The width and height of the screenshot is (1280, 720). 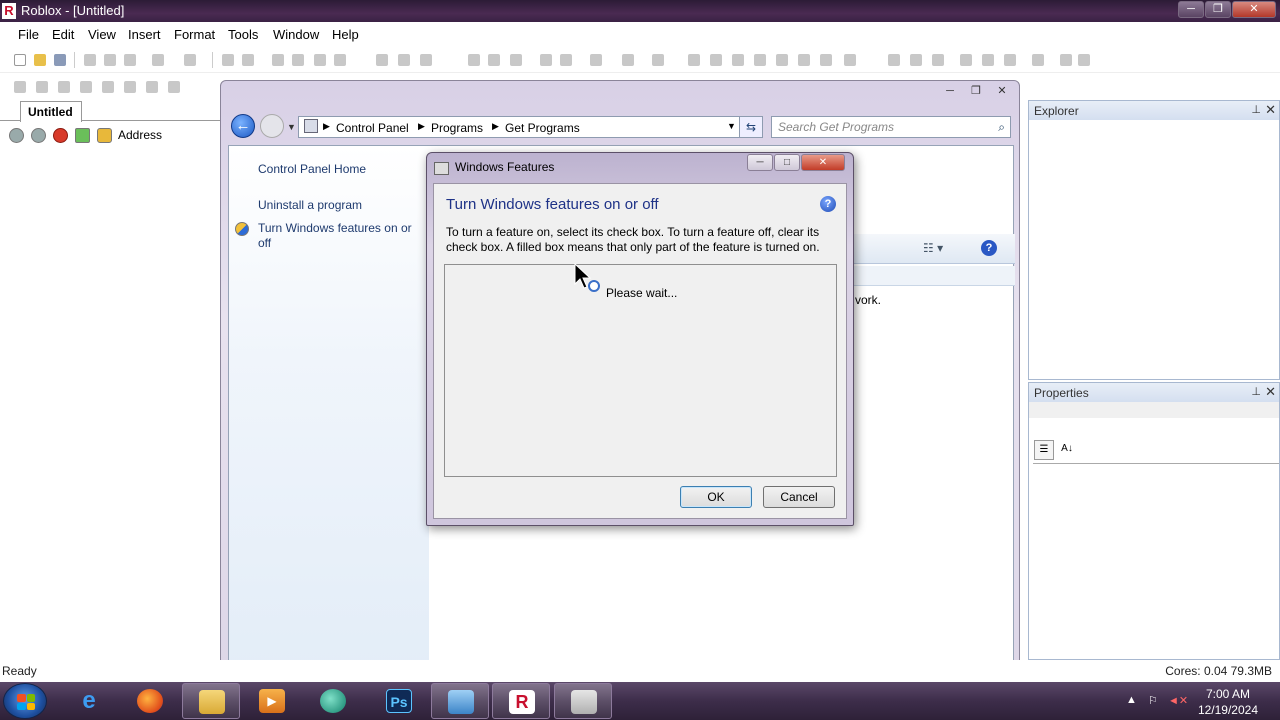 I want to click on anchor-icon, so click(x=566, y=60).